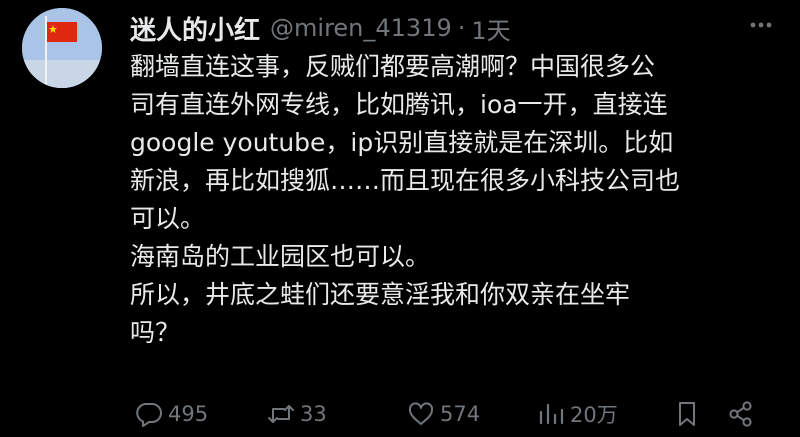  Describe the element at coordinates (281, 414) in the screenshot. I see `repost-icon` at that location.